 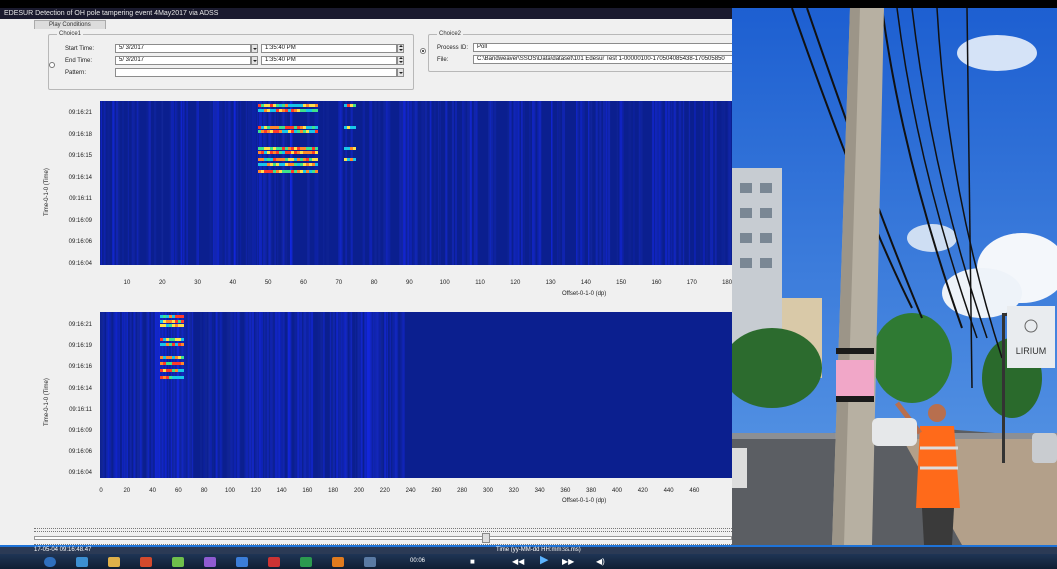 What do you see at coordinates (274, 562) in the screenshot?
I see `pdf-icon` at bounding box center [274, 562].